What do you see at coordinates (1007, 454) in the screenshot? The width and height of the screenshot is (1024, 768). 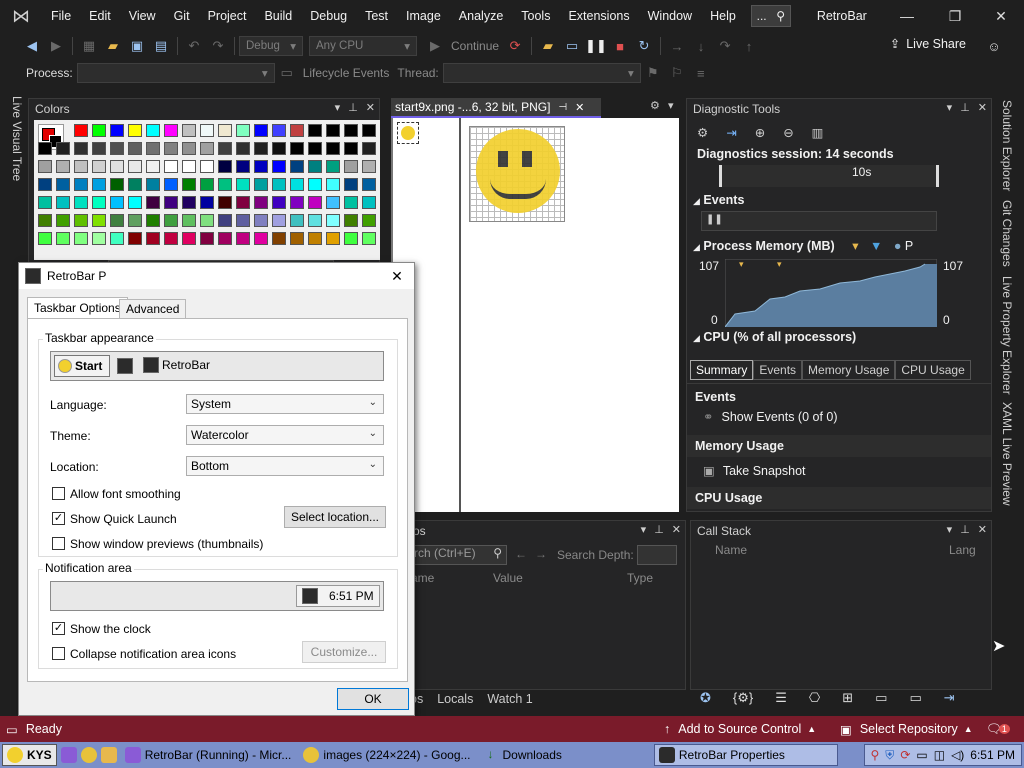 I see `xaml-live-preview-tab: XAML Live Preview` at bounding box center [1007, 454].